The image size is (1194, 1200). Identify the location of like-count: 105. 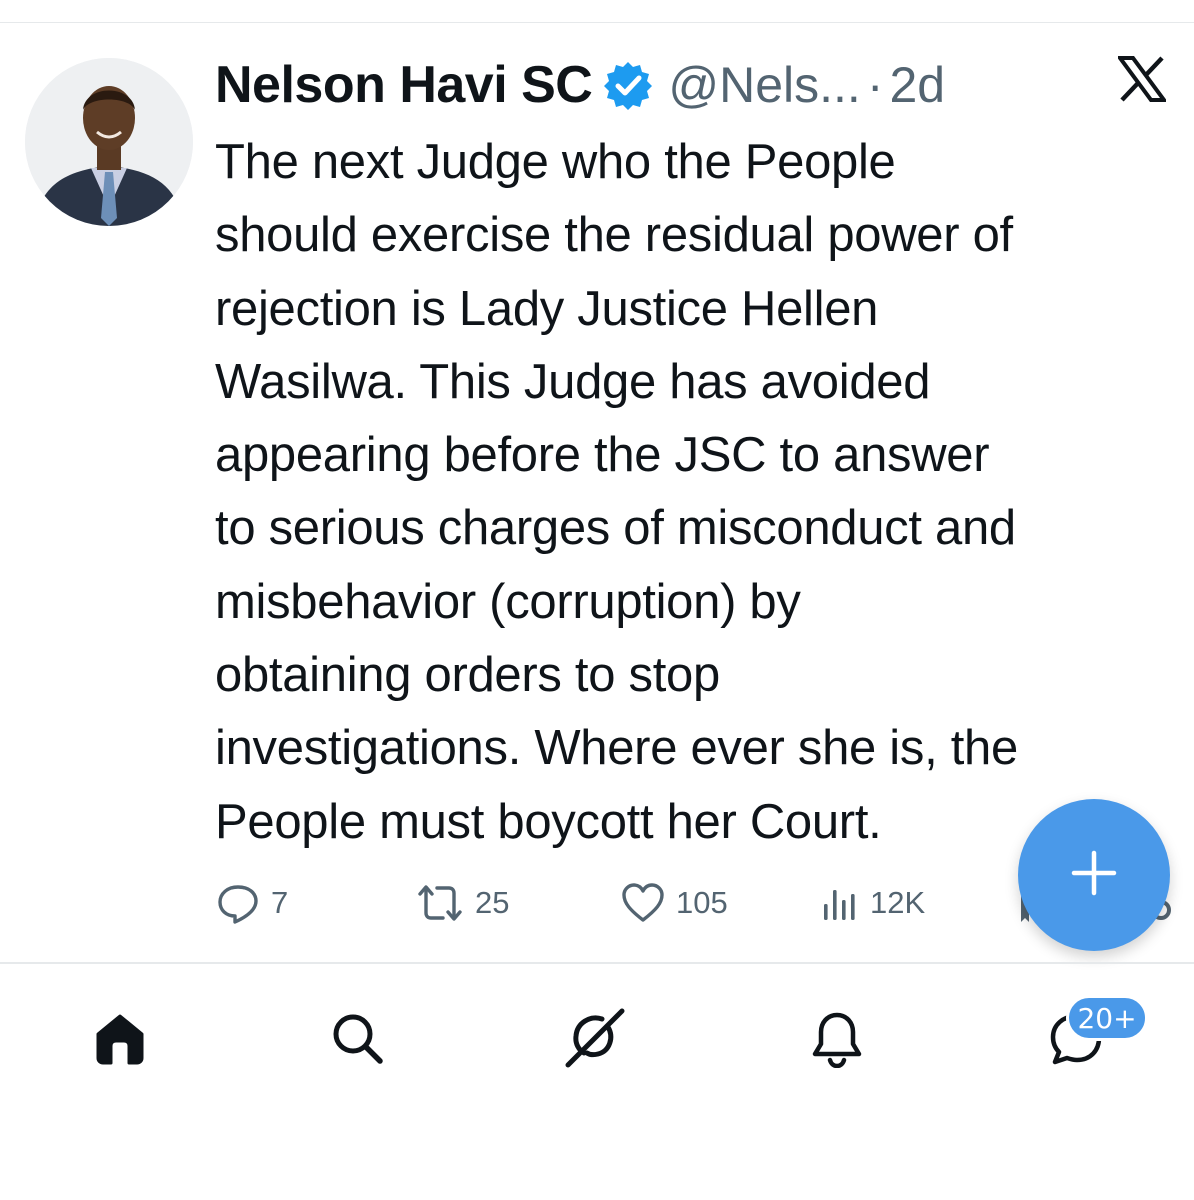
(702, 902).